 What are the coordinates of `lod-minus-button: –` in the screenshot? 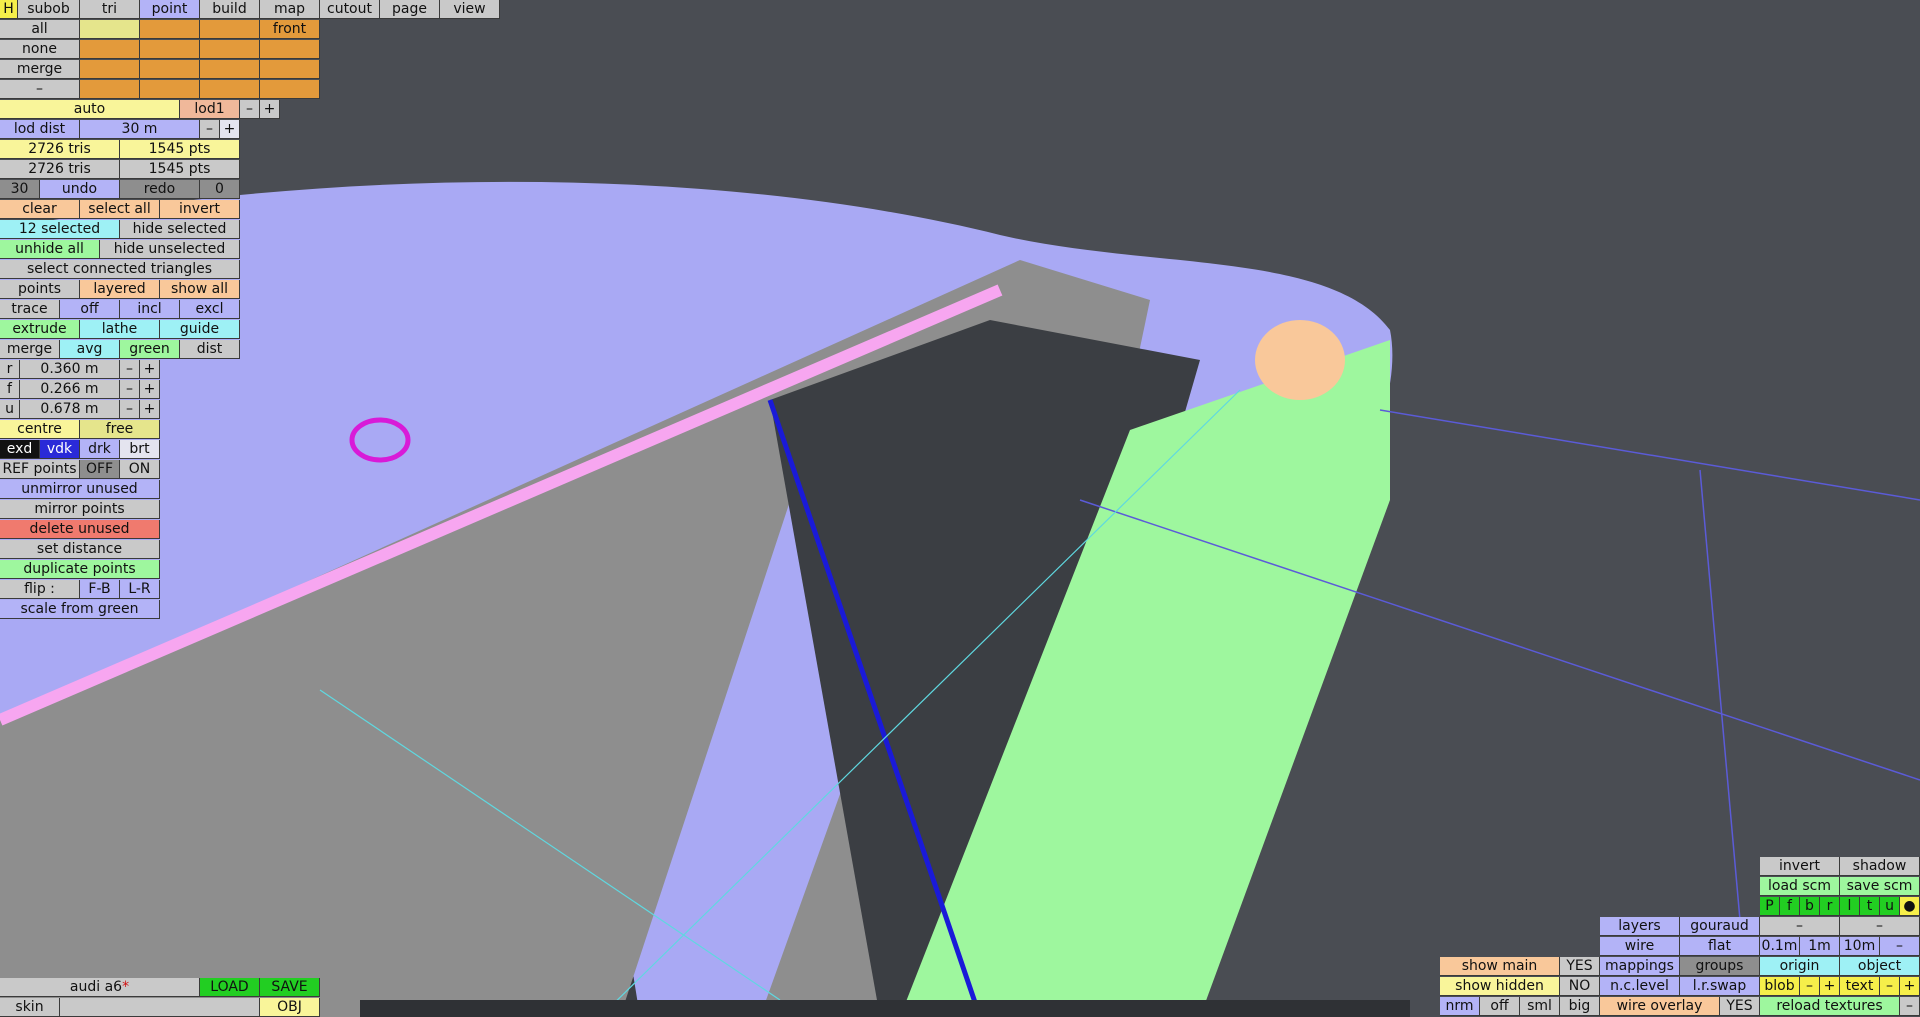 It's located at (250, 109).